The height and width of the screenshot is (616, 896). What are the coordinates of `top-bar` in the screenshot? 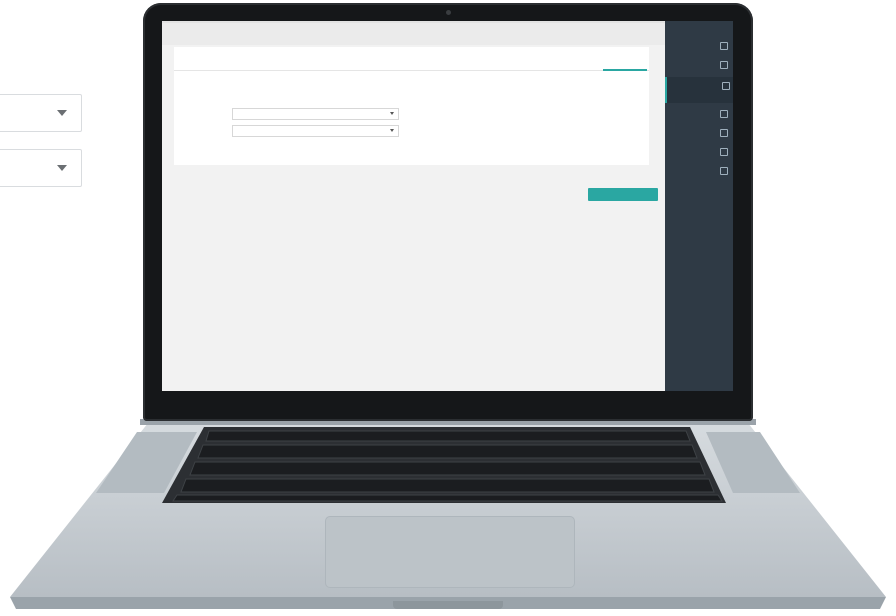 It's located at (413, 33).